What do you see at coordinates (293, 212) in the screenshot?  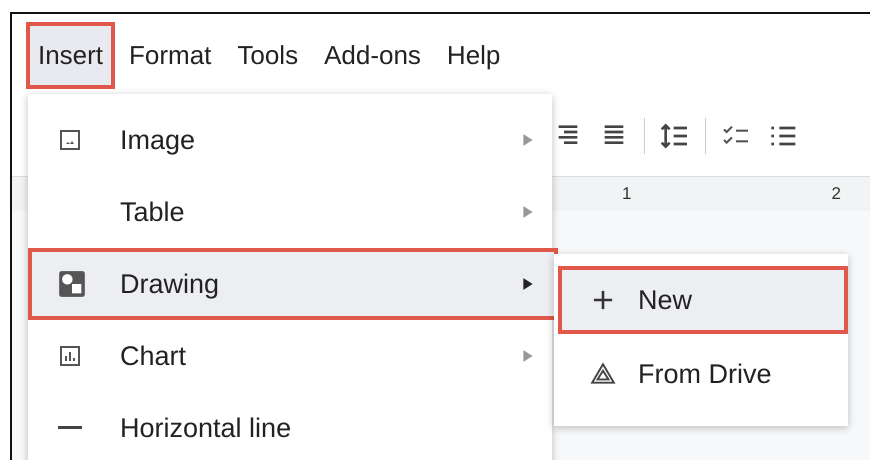 I see `menu-item: Table` at bounding box center [293, 212].